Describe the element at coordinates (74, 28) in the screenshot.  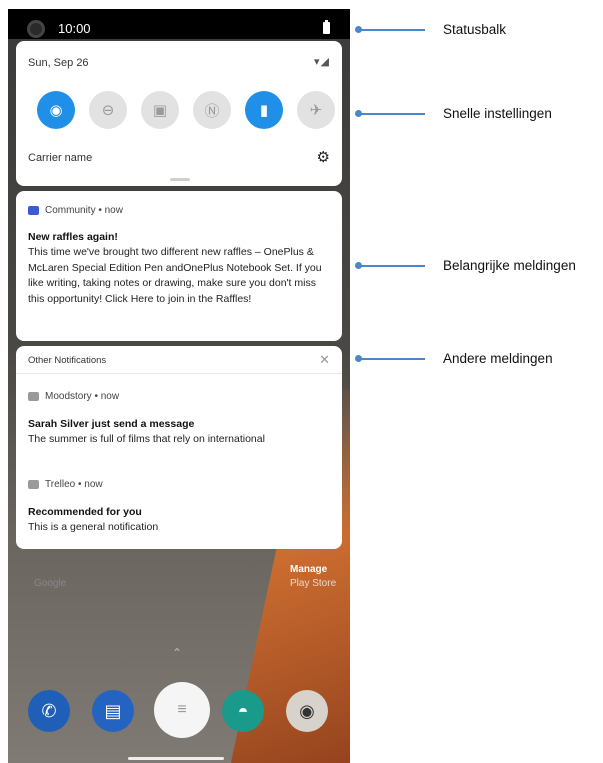
I see `status-time: 10:00` at that location.